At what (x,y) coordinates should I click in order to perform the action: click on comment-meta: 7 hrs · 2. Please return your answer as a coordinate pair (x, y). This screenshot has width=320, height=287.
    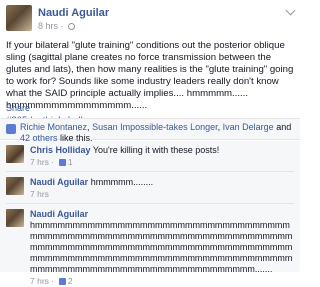
    Looking at the image, I should click on (162, 281).